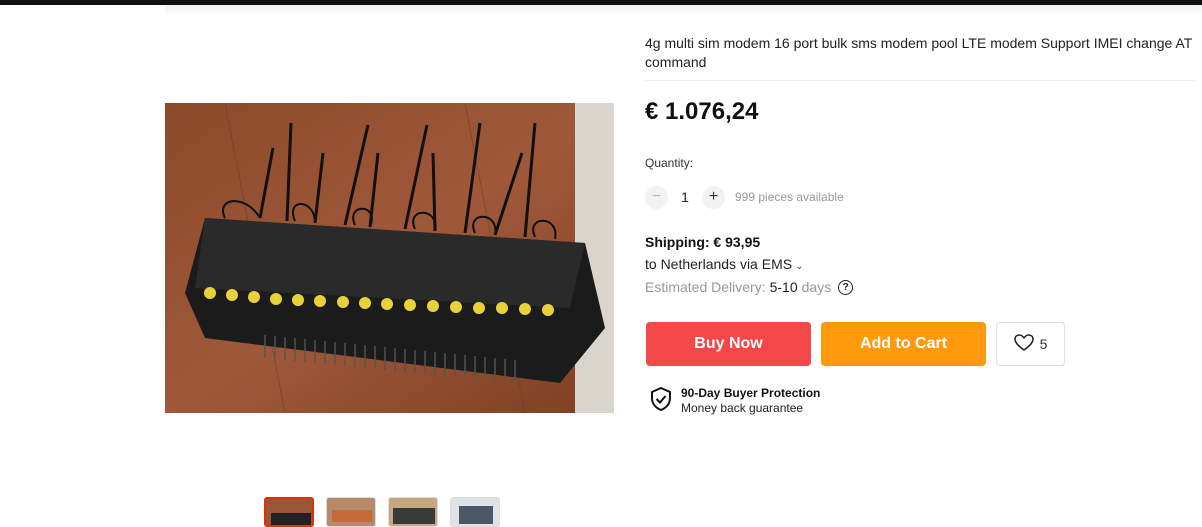  I want to click on delivery-days: 5-10, so click(783, 287).